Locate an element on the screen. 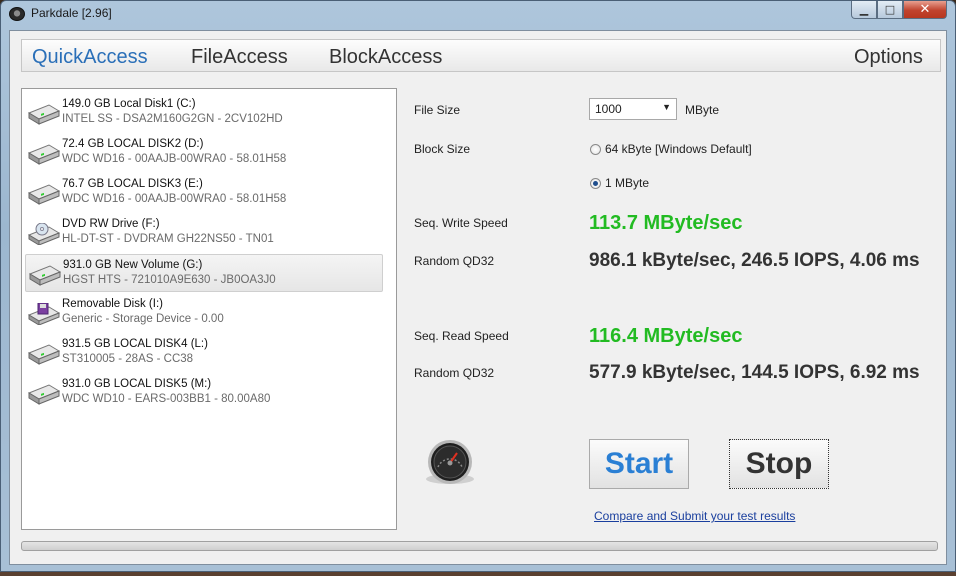 This screenshot has height=576, width=956. drive-name: 72.4 GB LOCAL DISK2 (D:) is located at coordinates (133, 144).